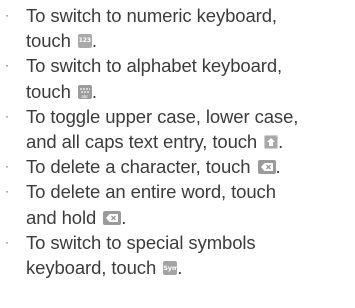 The height and width of the screenshot is (308, 355). What do you see at coordinates (84, 41) in the screenshot?
I see `numeric-keyboard-icon: 123` at bounding box center [84, 41].